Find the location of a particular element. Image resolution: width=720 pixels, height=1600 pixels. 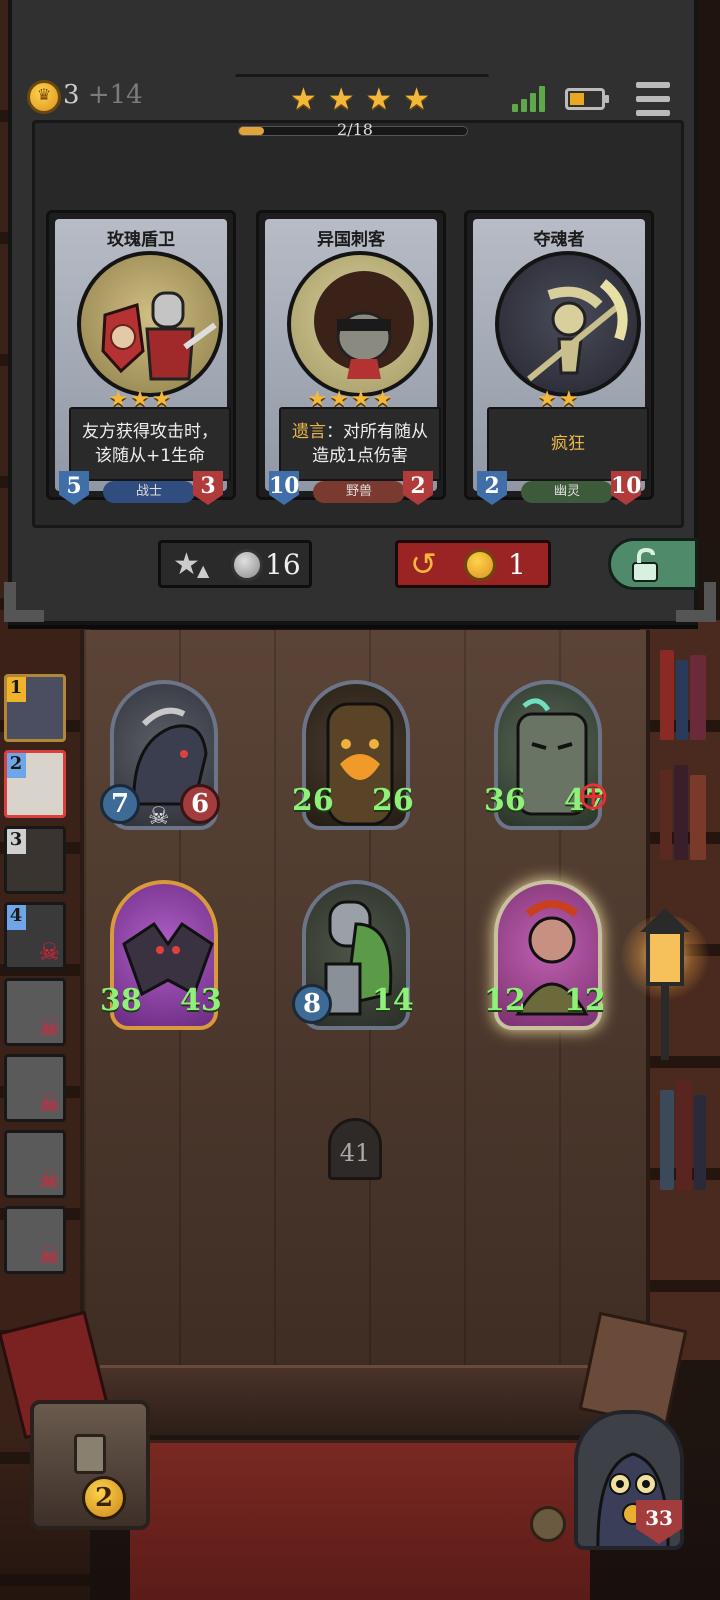

battery-icon is located at coordinates (587, 99).